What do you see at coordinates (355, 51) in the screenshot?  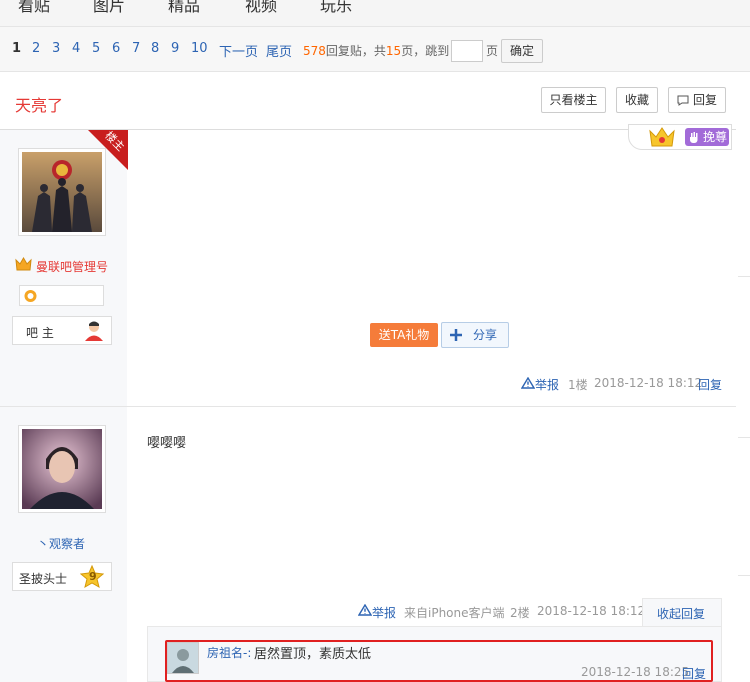 I see `reply-label: 回复贴，共` at bounding box center [355, 51].